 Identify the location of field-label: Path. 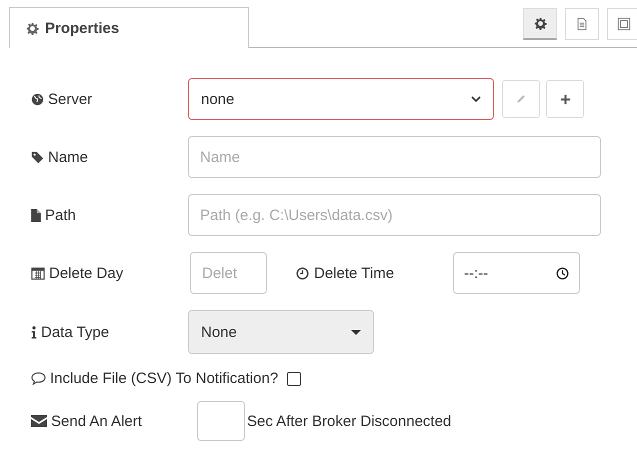
(60, 215).